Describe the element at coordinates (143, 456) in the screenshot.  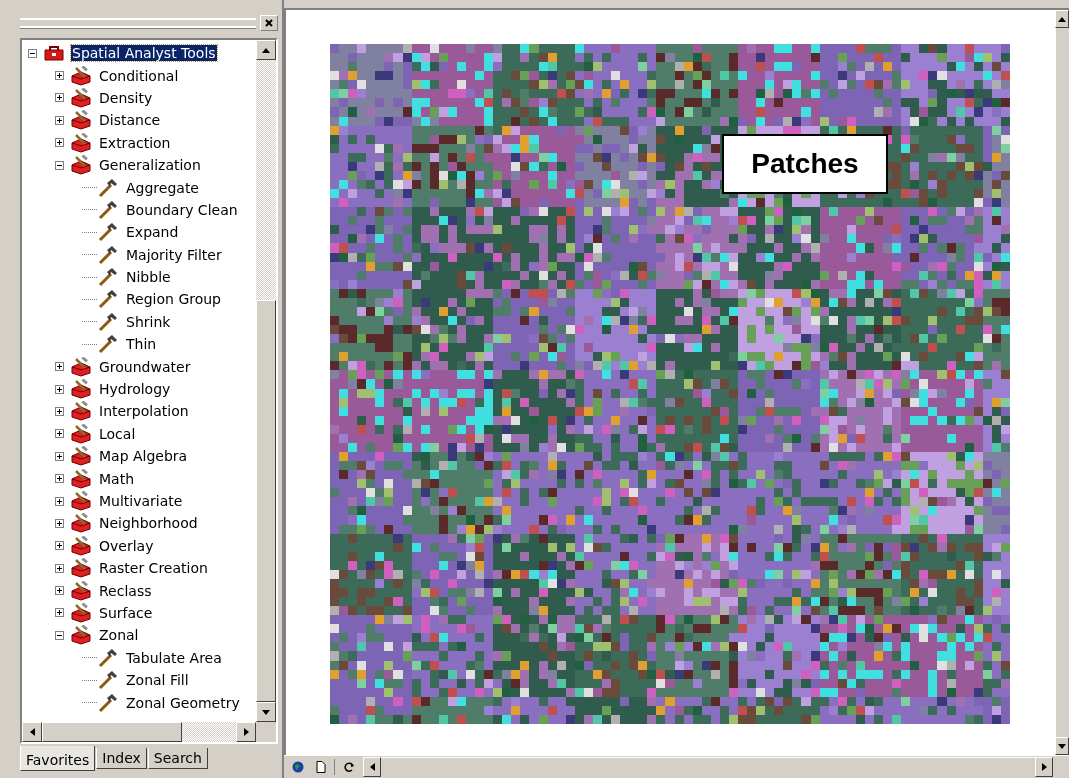
I see `tree-item: Map Algebra` at that location.